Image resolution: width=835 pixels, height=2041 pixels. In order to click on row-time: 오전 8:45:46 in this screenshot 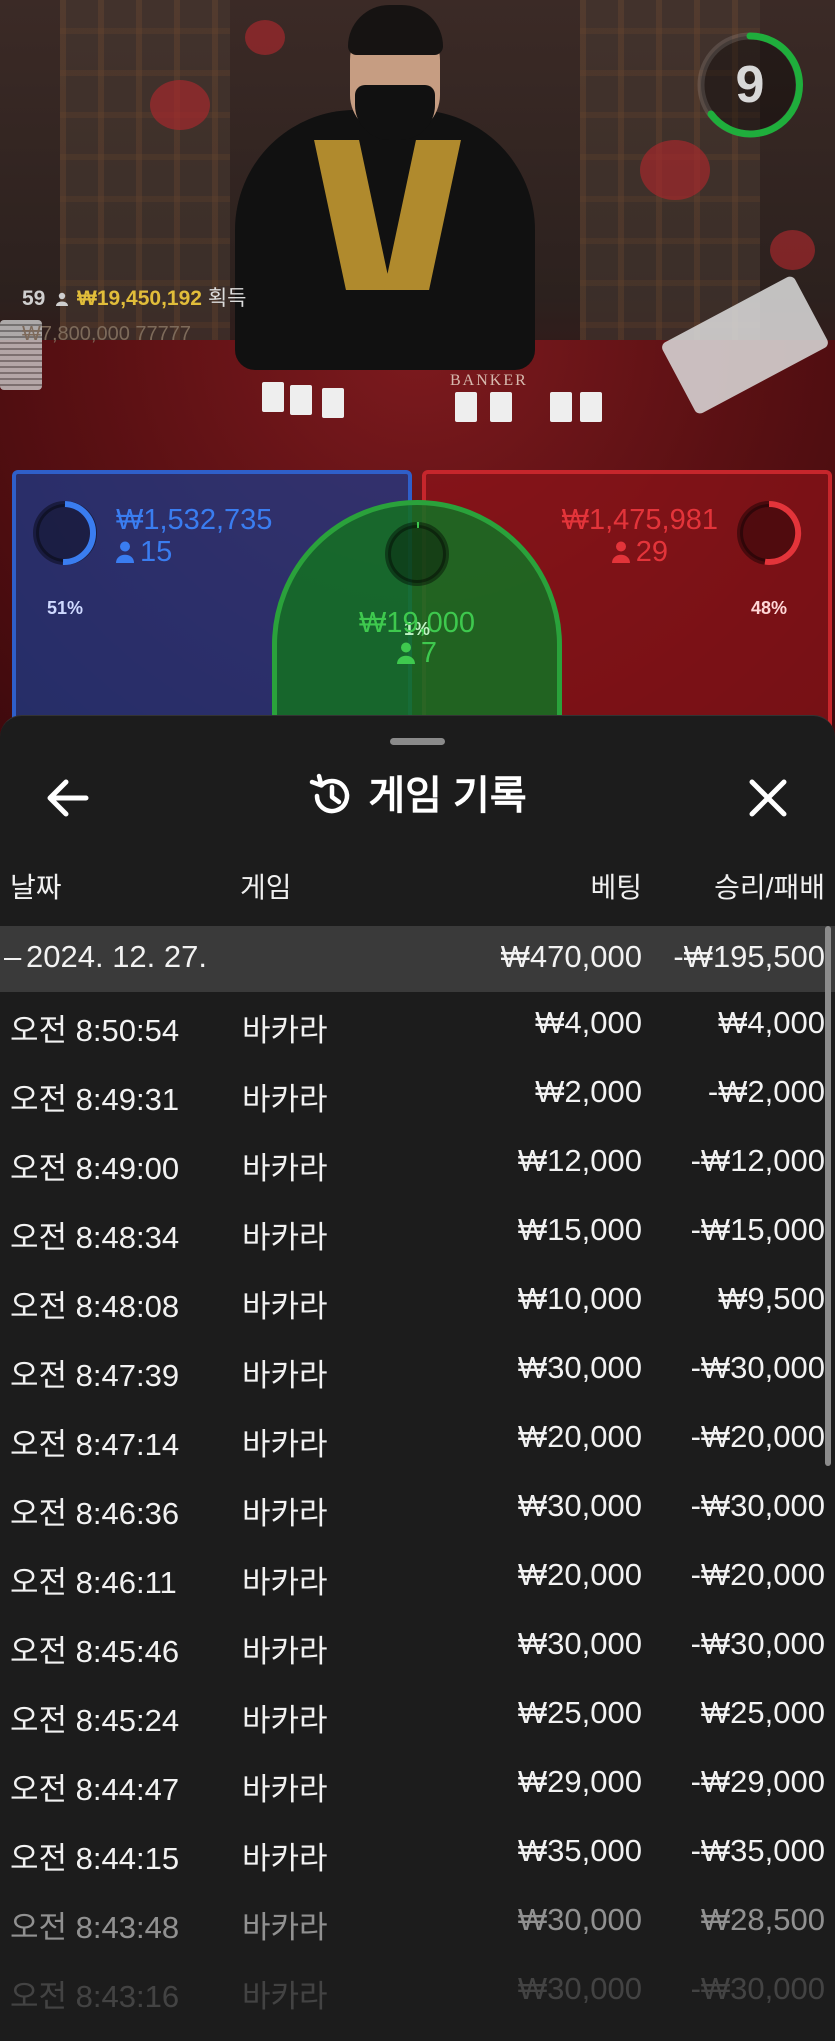, I will do `click(95, 1651)`.